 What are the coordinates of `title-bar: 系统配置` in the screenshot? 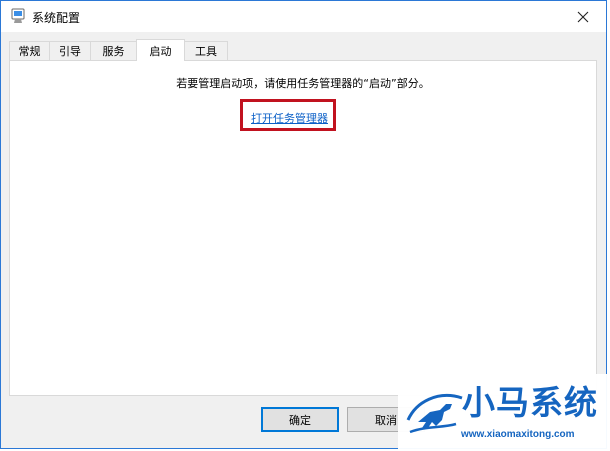 It's located at (303, 16).